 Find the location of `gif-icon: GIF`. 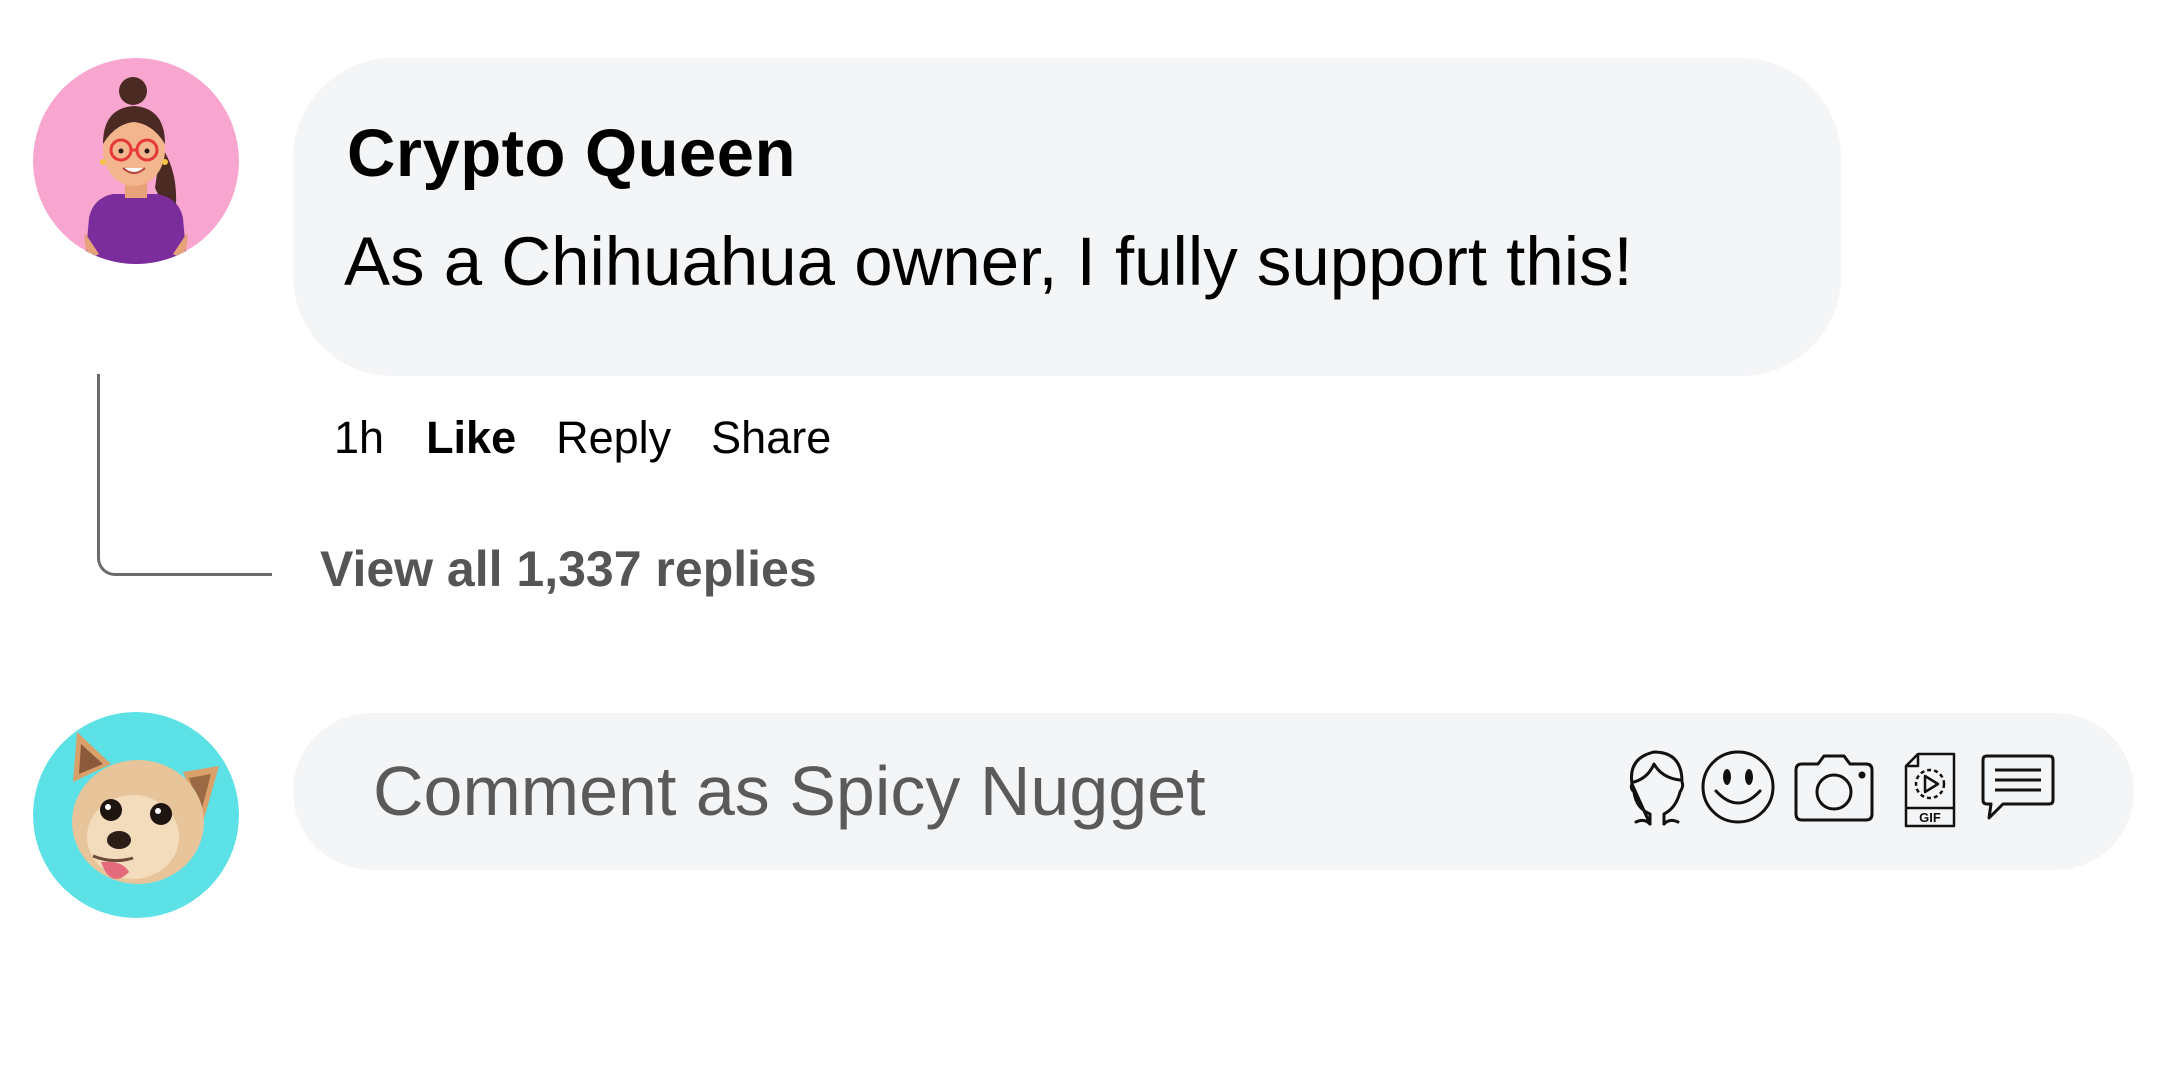

gif-icon: GIF is located at coordinates (1930, 790).